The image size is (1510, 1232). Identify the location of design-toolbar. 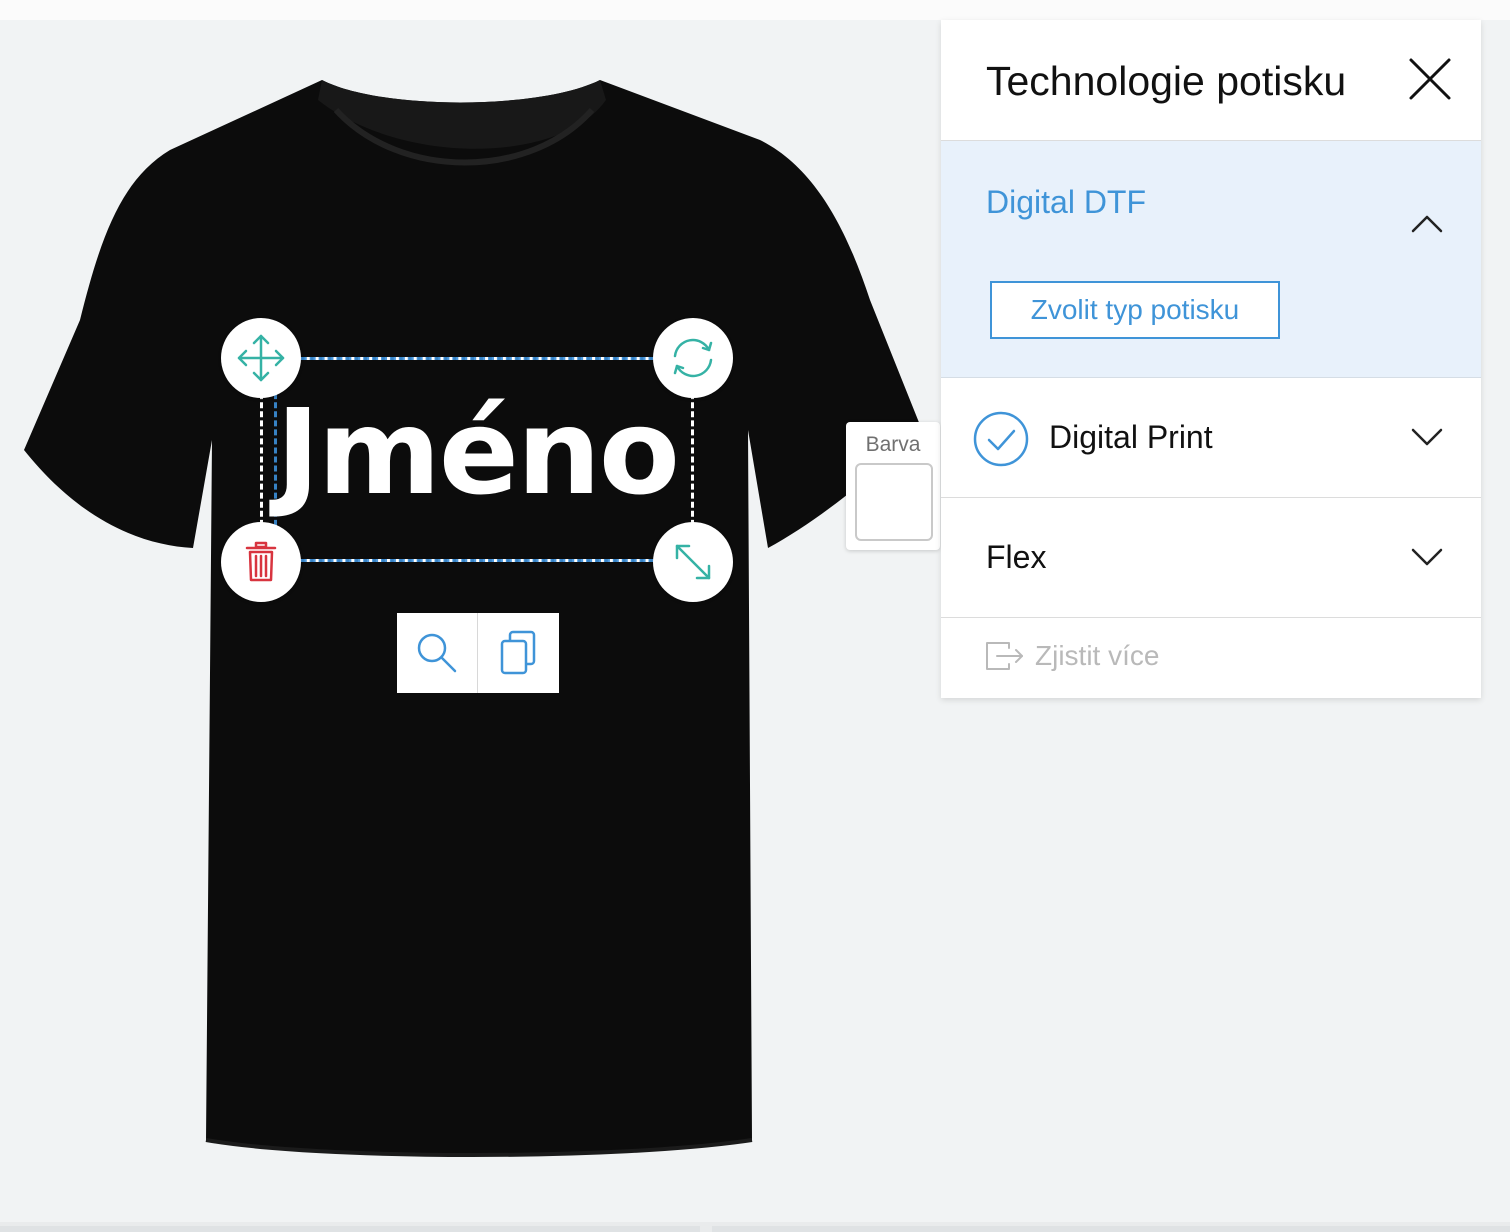
(478, 653).